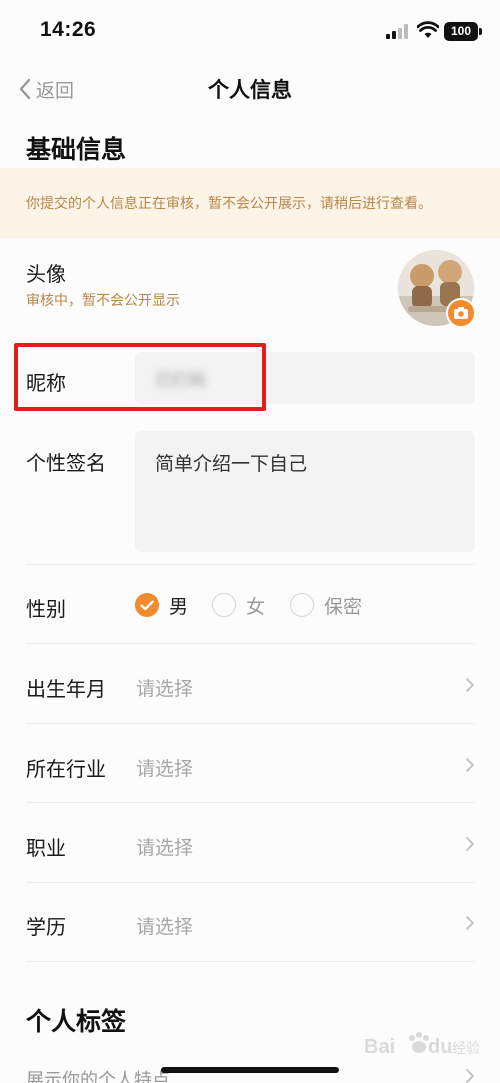  I want to click on svg-text: Bai, so click(379, 1047).